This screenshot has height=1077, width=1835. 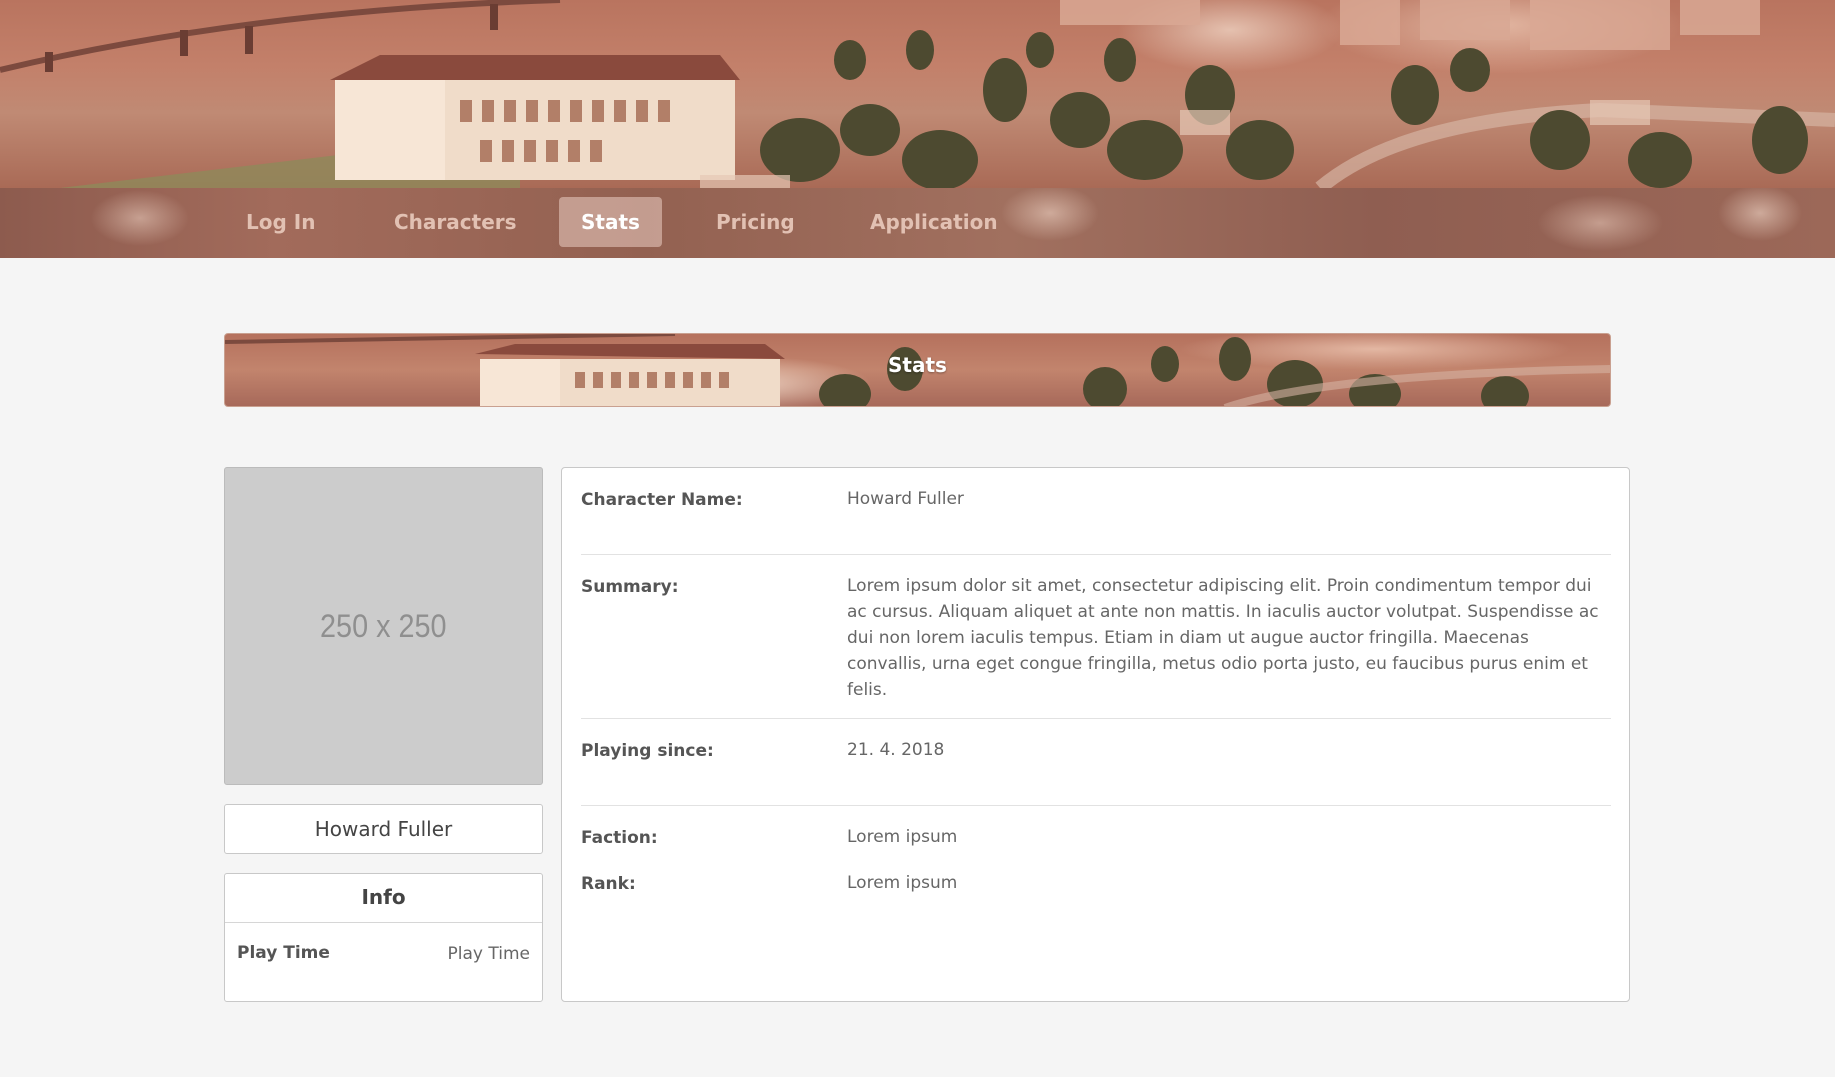 What do you see at coordinates (283, 953) in the screenshot?
I see `play-time-label: Play Time` at bounding box center [283, 953].